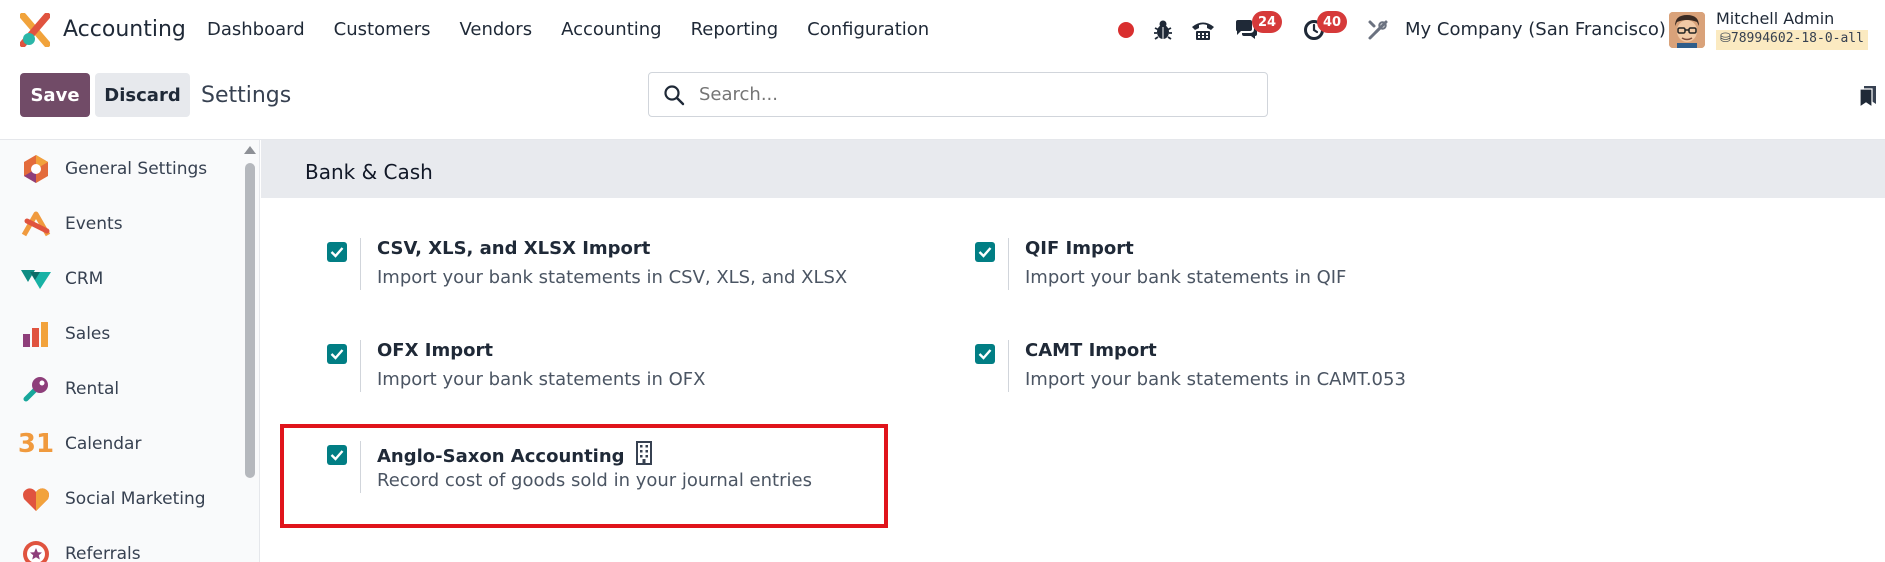 The width and height of the screenshot is (1885, 562). I want to click on company-switcher: My Company (San Francisco), so click(1535, 29).